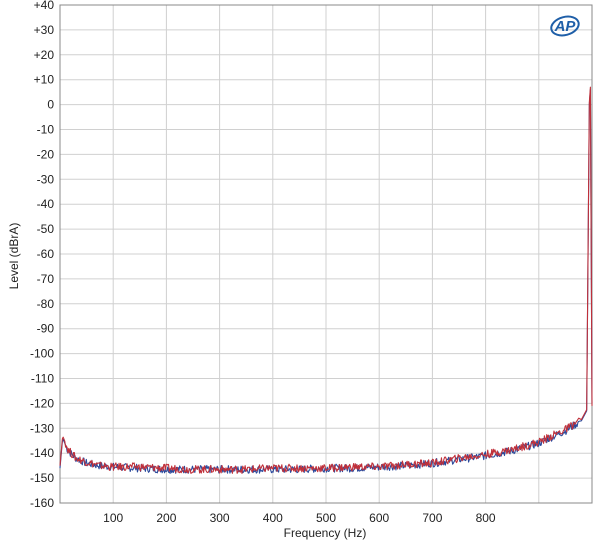 This screenshot has height=540, width=600. What do you see at coordinates (46, 229) in the screenshot?
I see `y-tick-label: -50` at bounding box center [46, 229].